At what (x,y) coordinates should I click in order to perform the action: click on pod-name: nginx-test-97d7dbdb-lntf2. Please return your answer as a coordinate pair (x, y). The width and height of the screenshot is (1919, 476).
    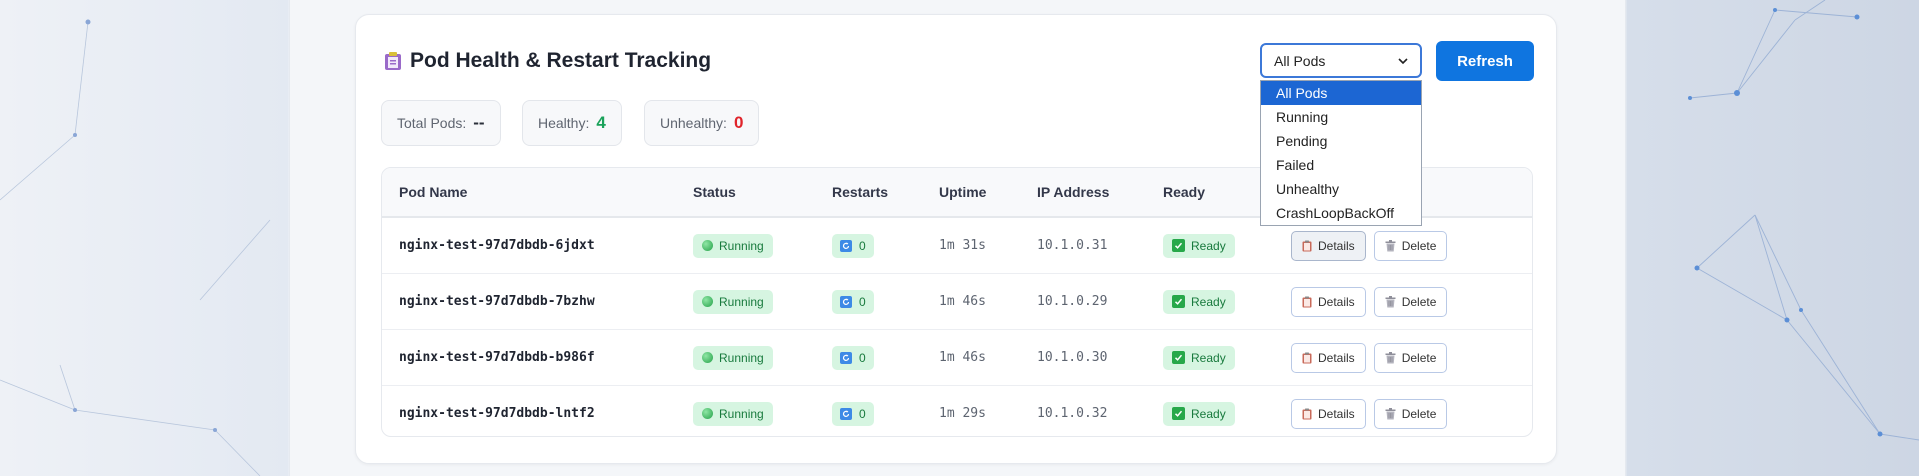
    Looking at the image, I should click on (497, 413).